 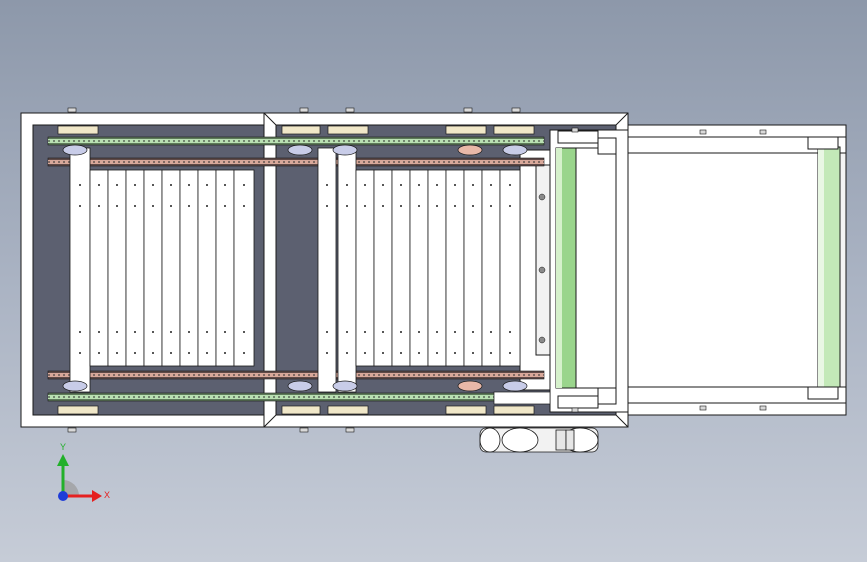 I want to click on slats-left, so click(x=162, y=270).